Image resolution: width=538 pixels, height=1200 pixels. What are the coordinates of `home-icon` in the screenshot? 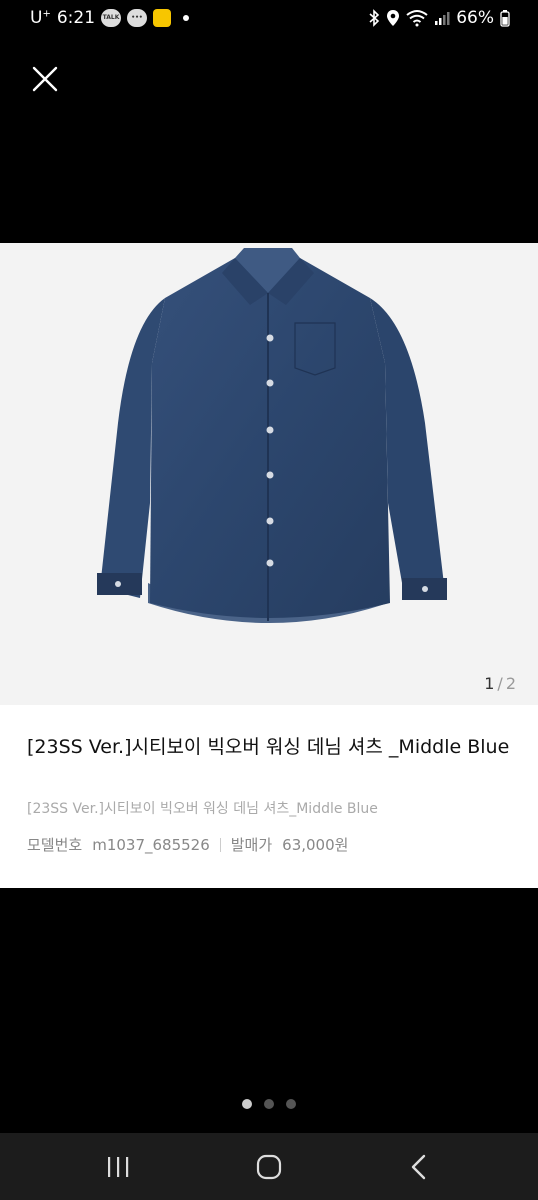 It's located at (269, 1167).